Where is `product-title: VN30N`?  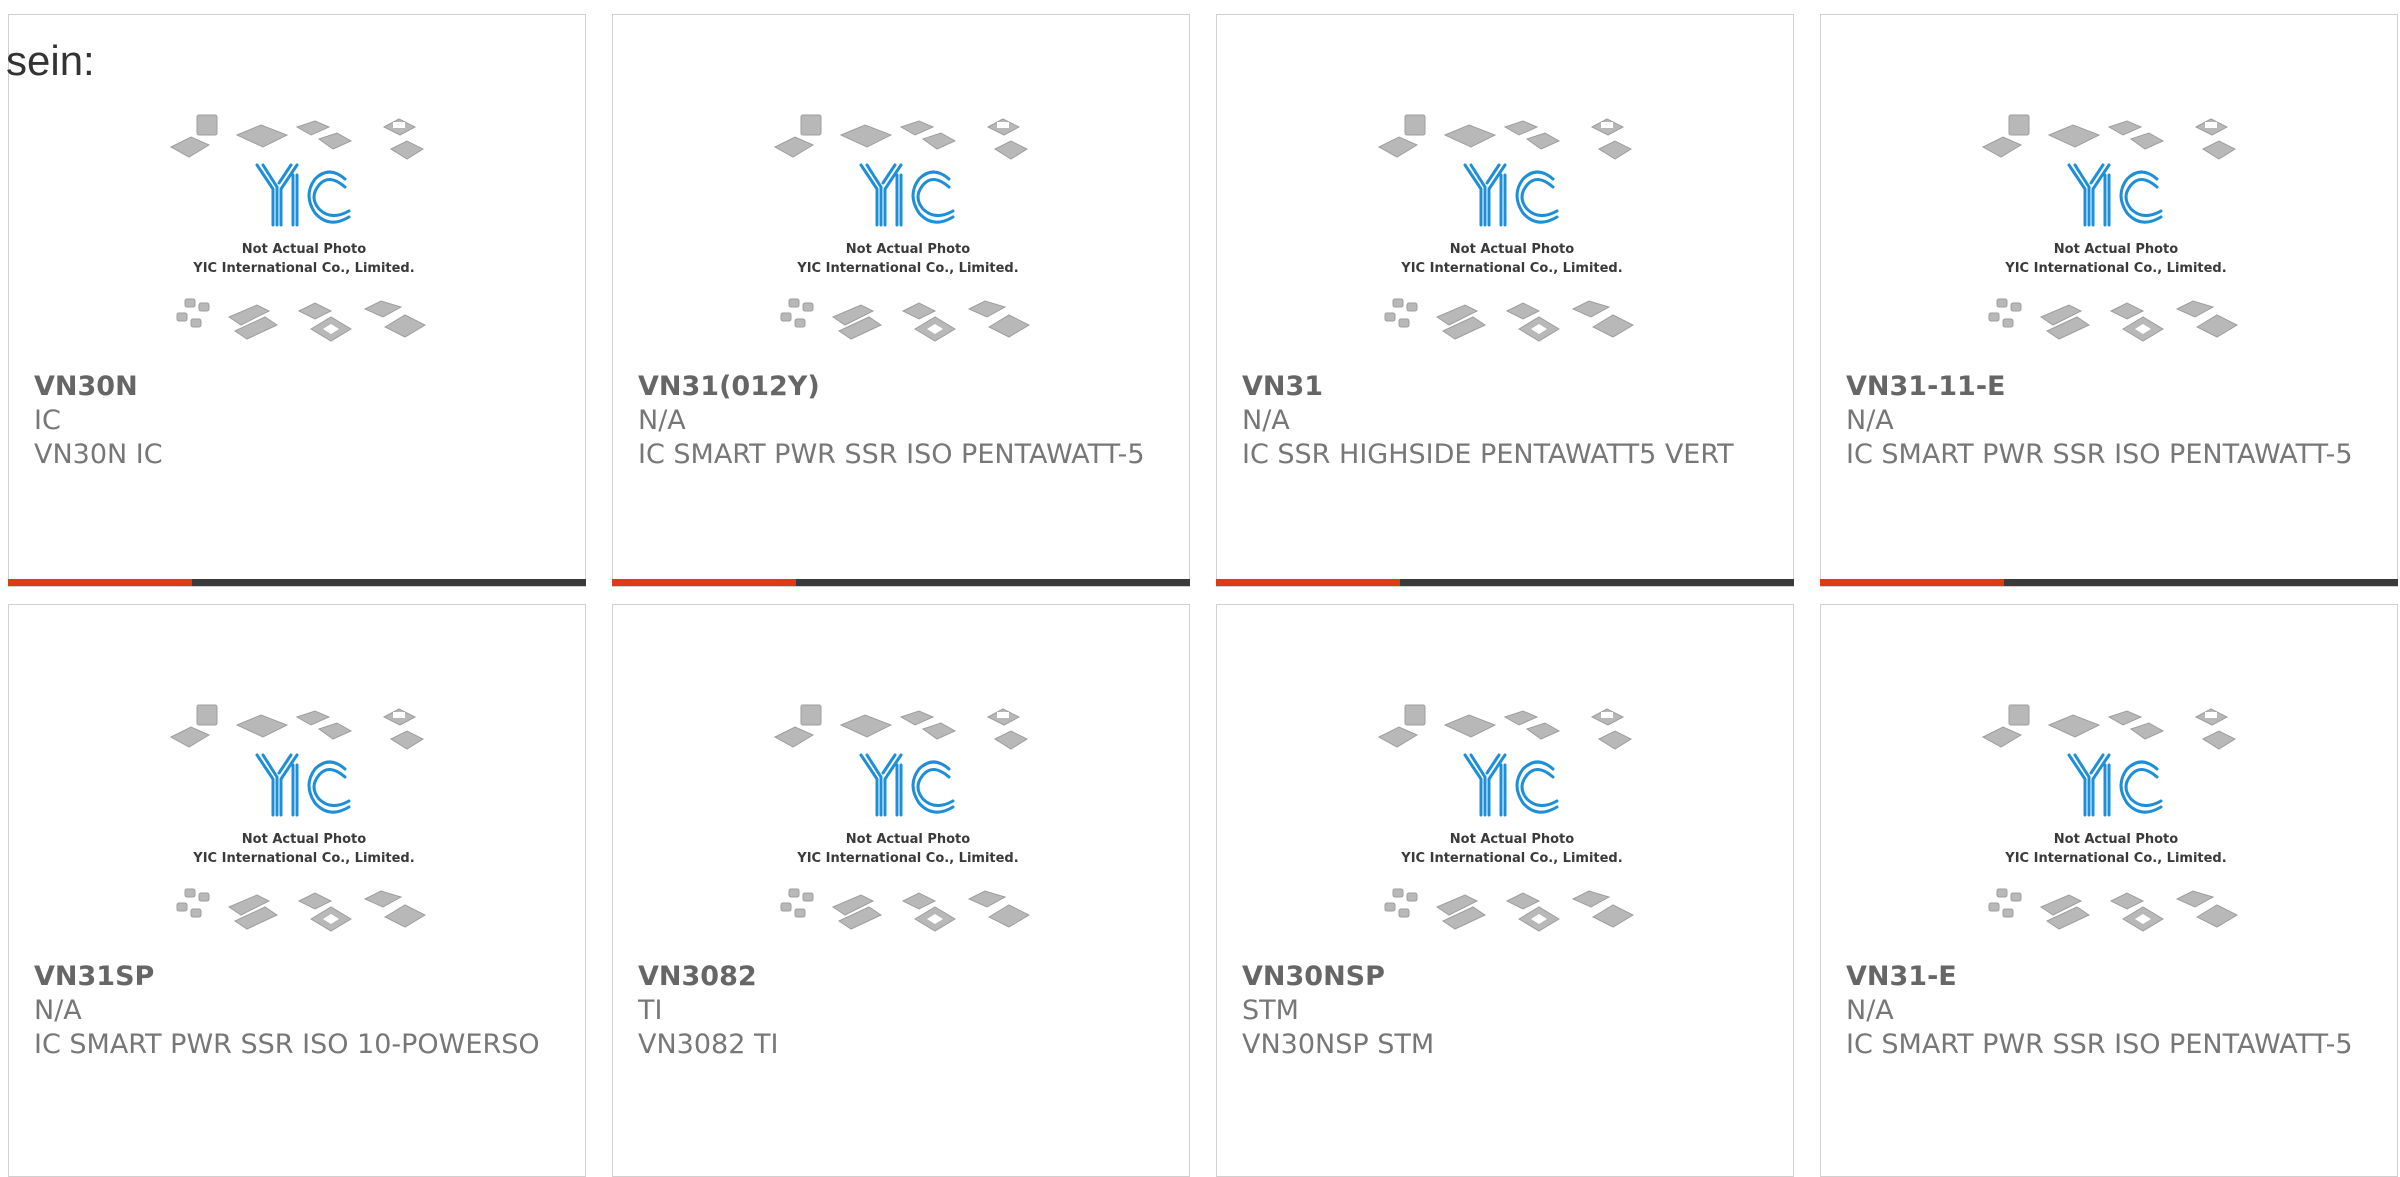 product-title: VN30N is located at coordinates (294, 387).